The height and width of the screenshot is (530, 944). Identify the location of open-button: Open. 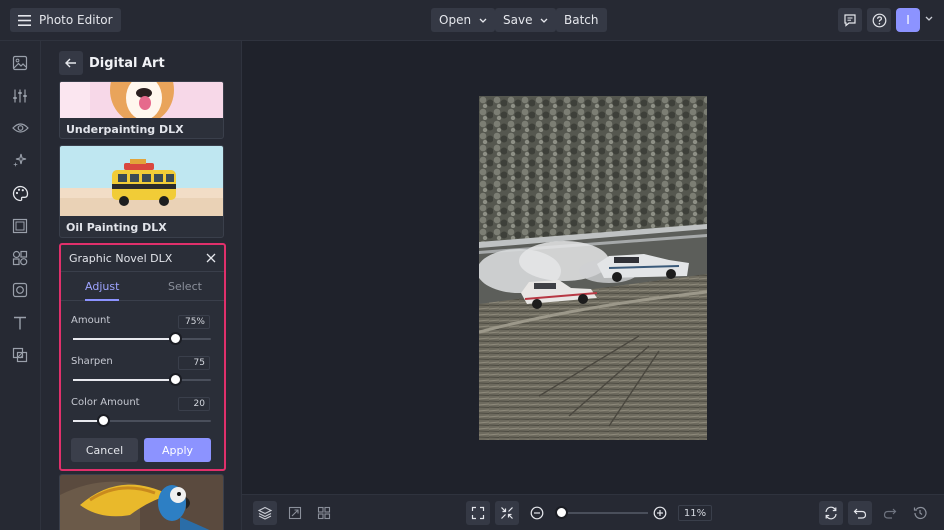
(463, 20).